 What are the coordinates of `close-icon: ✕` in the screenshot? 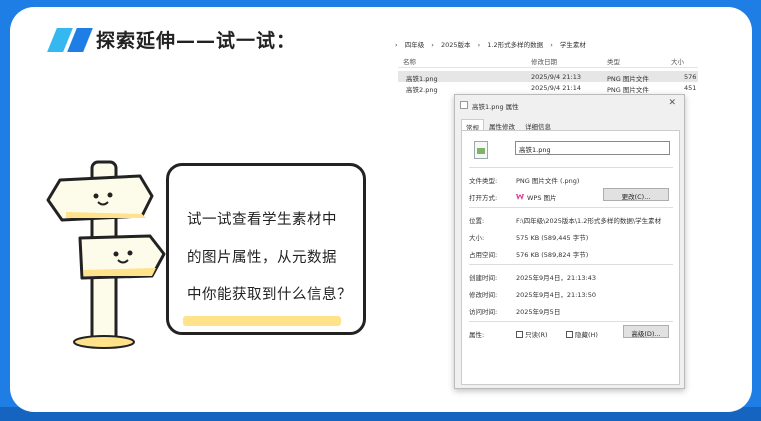 It's located at (672, 103).